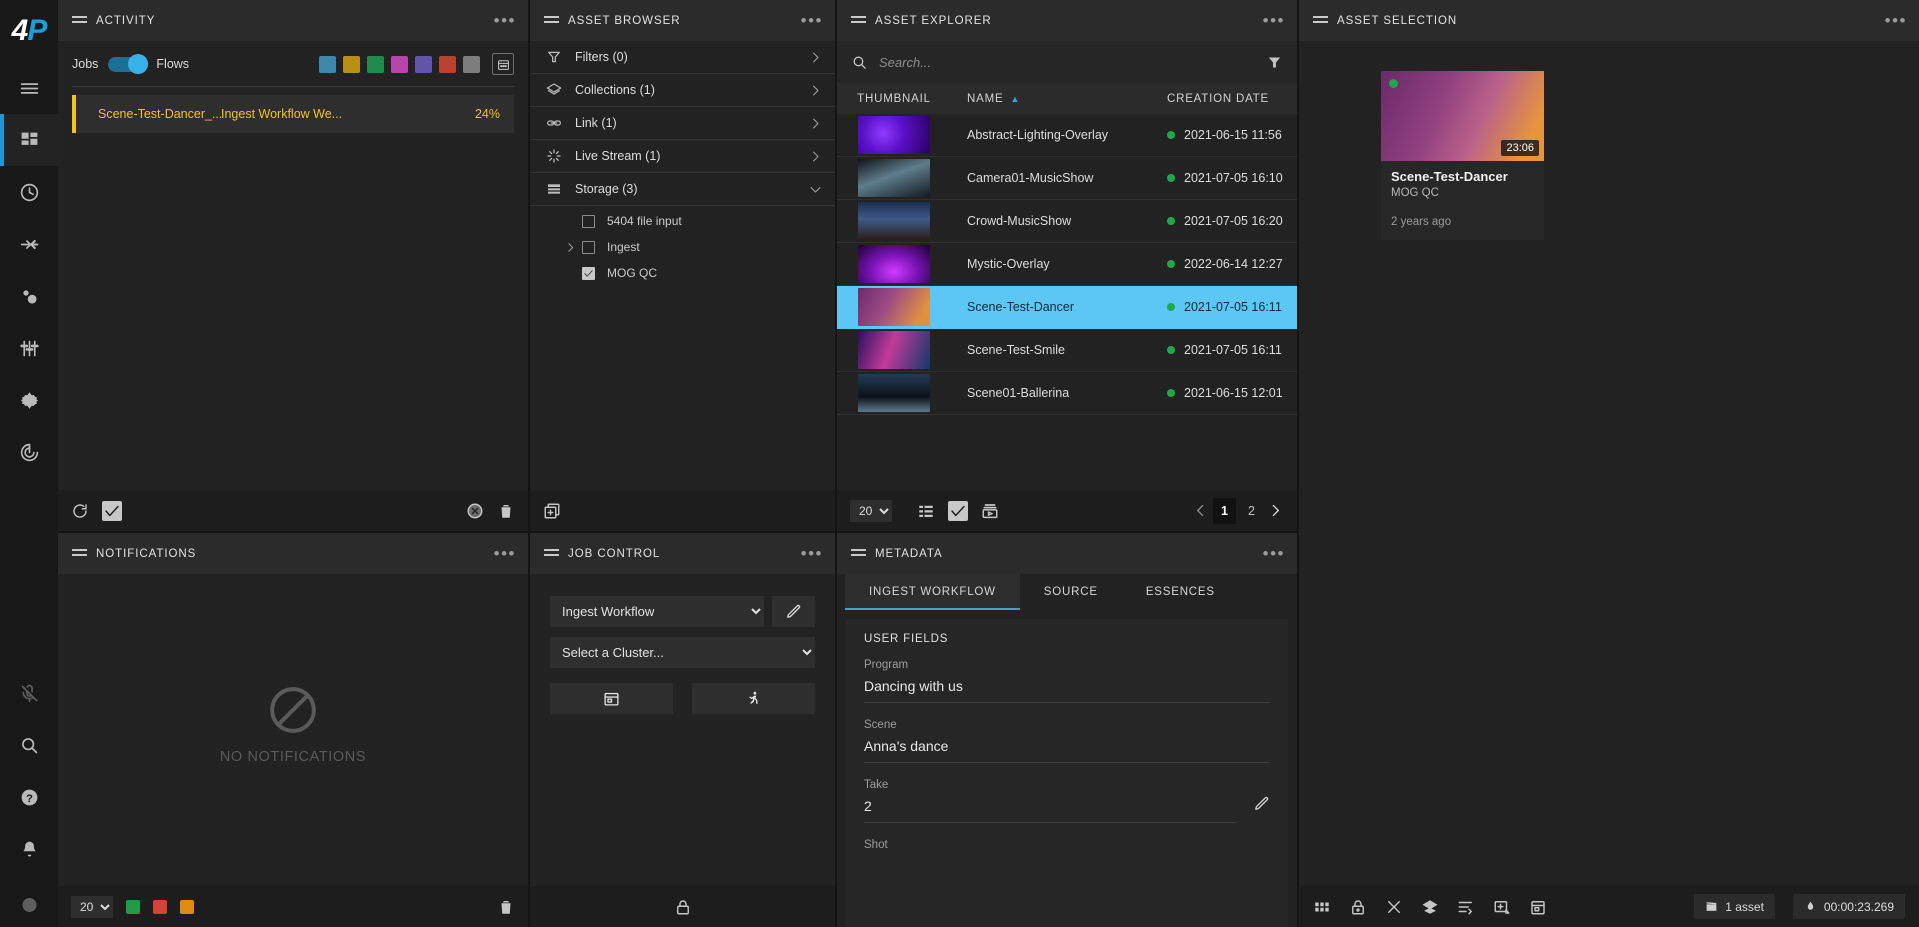 Image resolution: width=1919 pixels, height=927 pixels. I want to click on swatch-grey, so click(471, 64).